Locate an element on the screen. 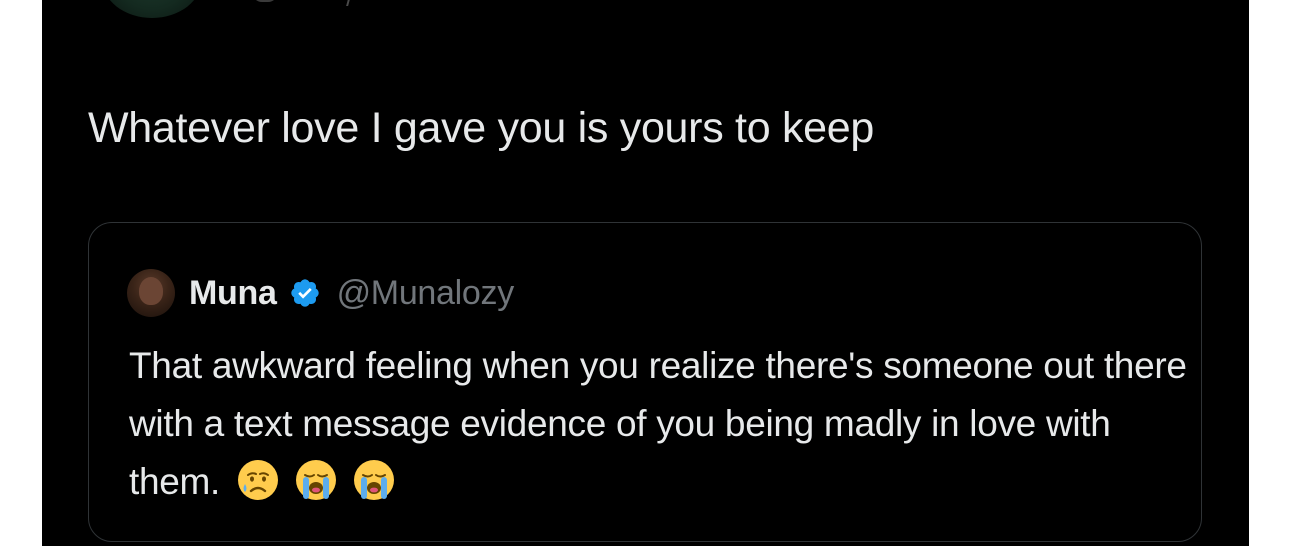 This screenshot has width=1290, height=546. sad-but-relieved-face-icon is located at coordinates (258, 480).